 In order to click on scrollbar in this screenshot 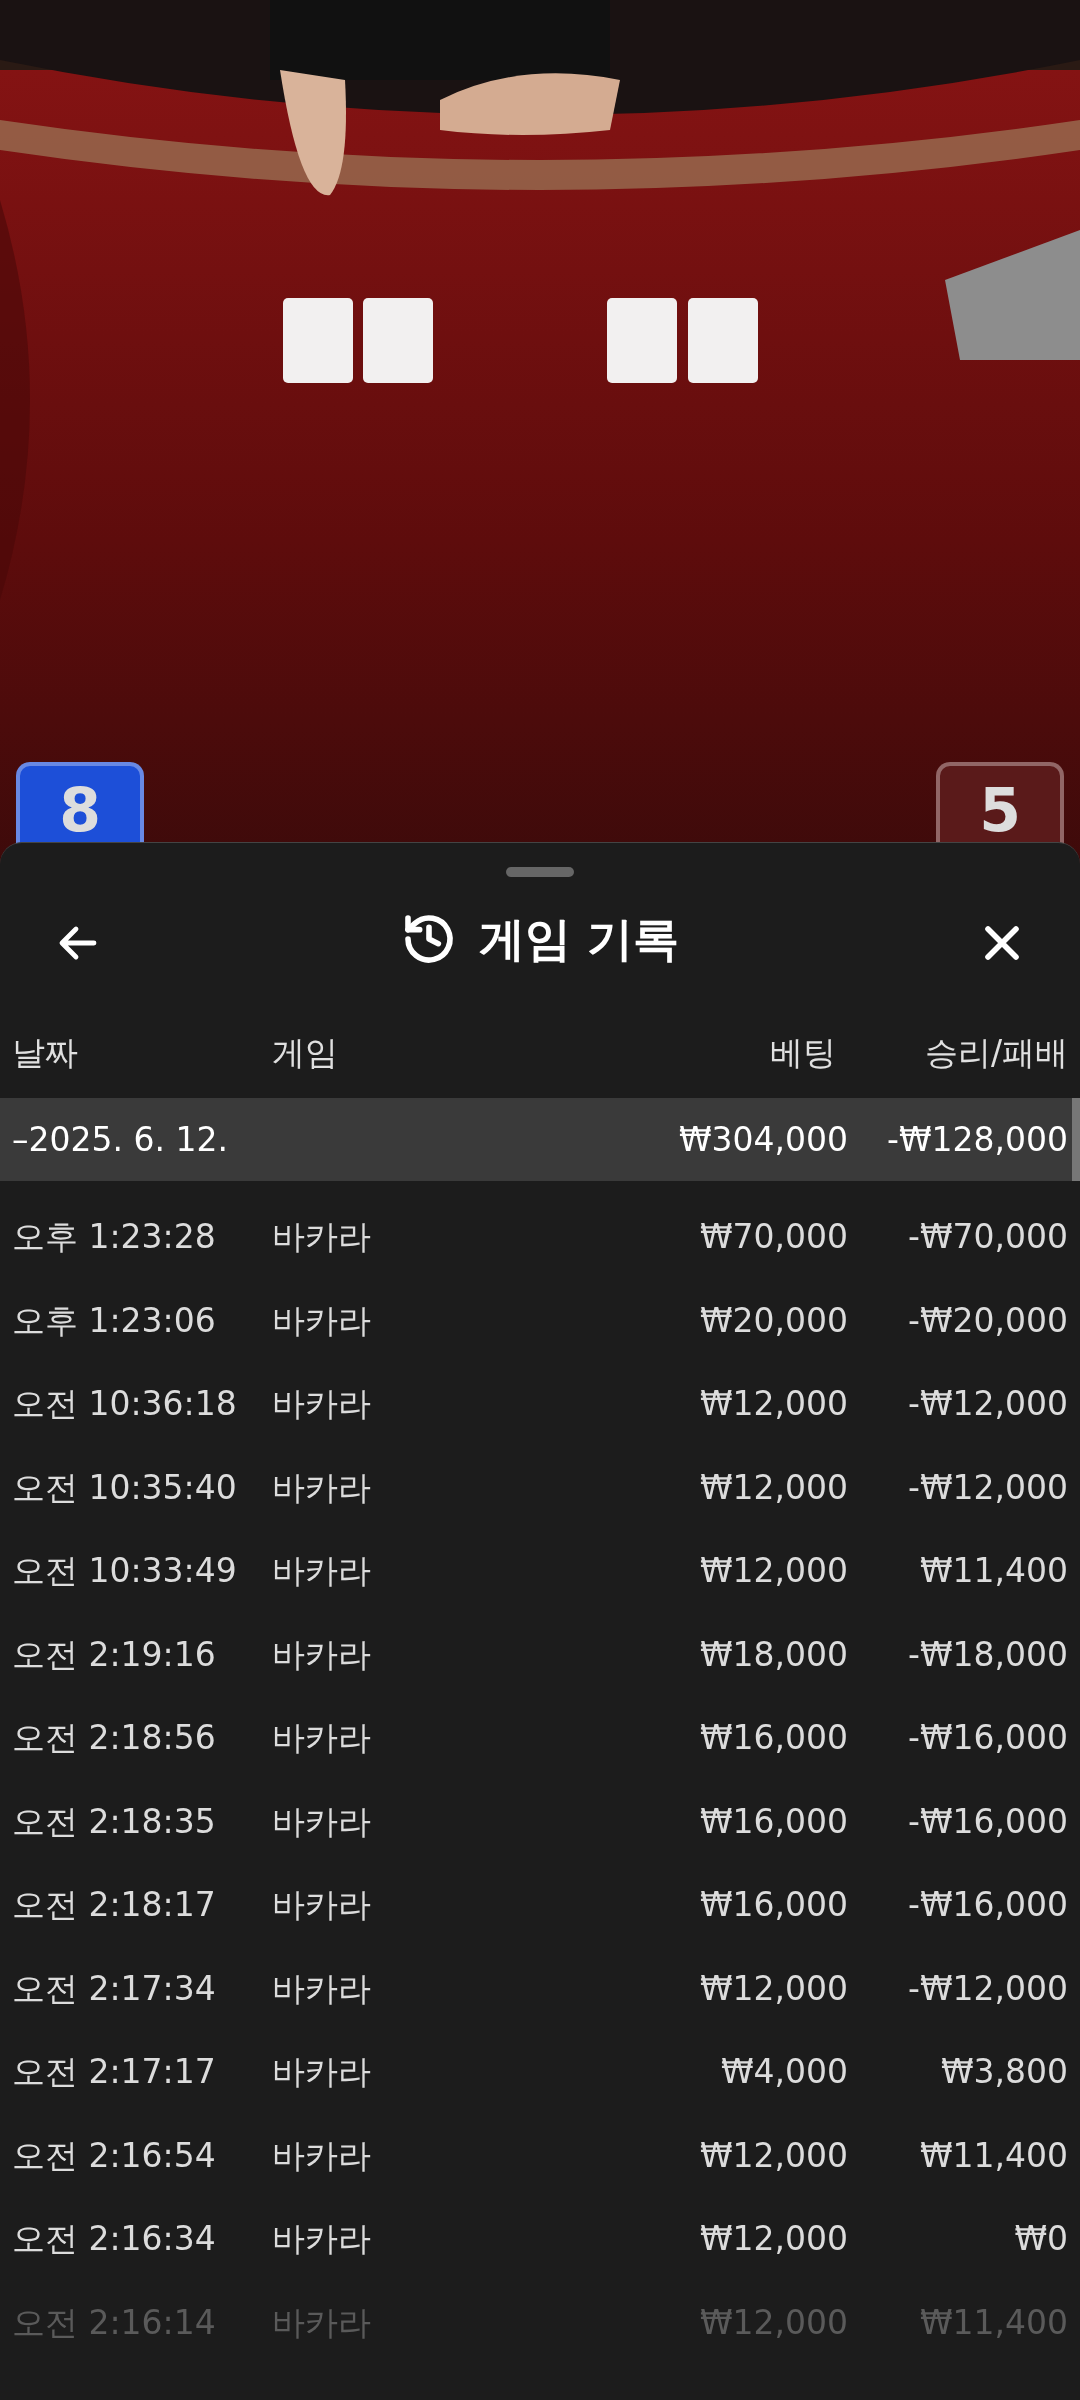, I will do `click(1076, 1139)`.